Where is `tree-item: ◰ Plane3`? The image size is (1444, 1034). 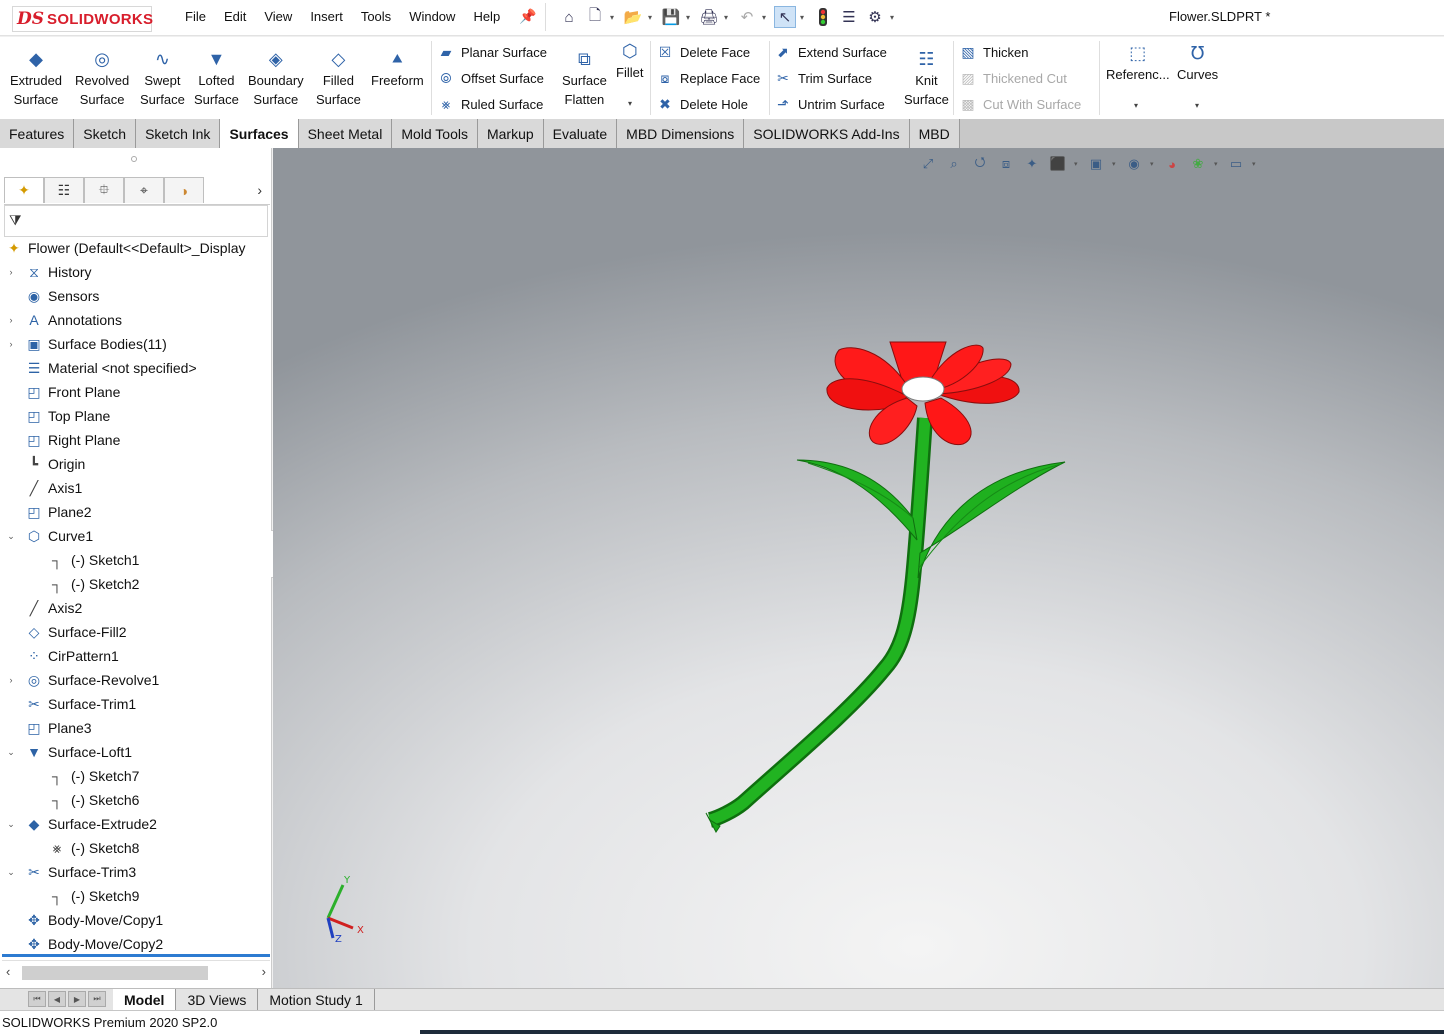
tree-item: ◰ Plane3 is located at coordinates (45, 728).